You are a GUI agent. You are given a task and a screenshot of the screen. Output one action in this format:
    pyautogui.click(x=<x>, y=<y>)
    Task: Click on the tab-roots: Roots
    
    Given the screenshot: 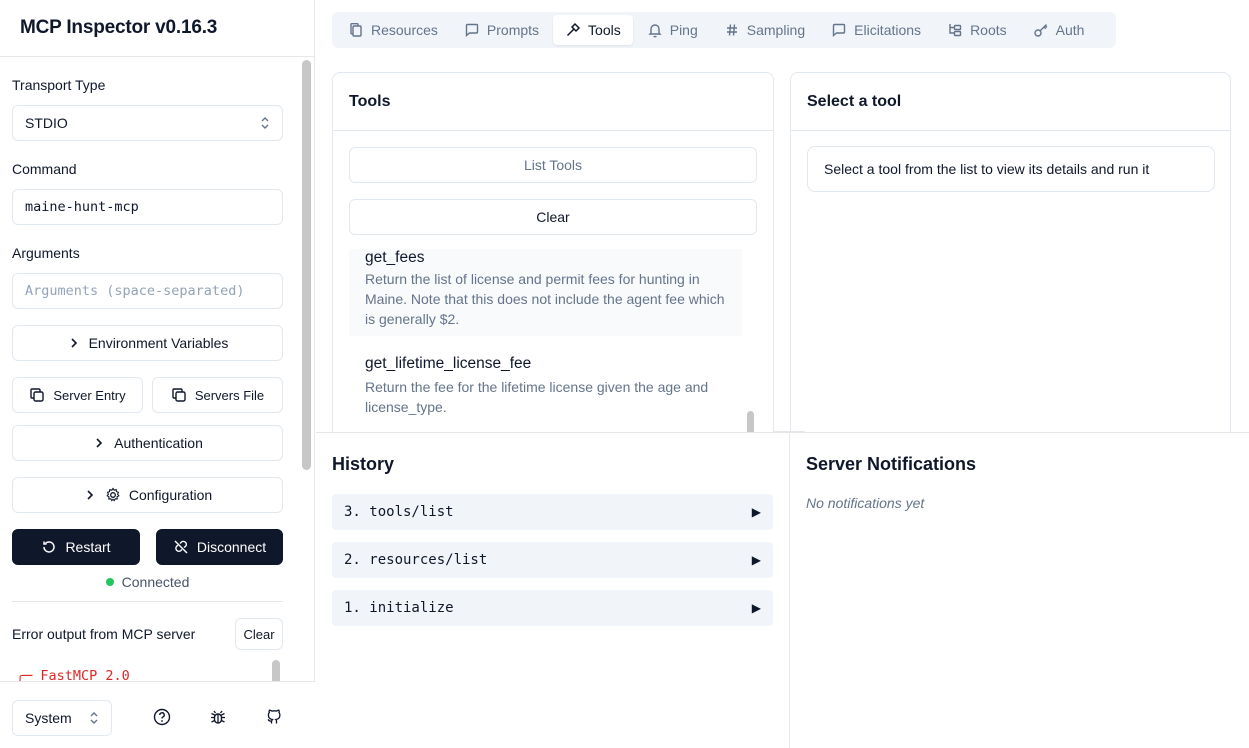 What is the action you would take?
    pyautogui.click(x=977, y=30)
    